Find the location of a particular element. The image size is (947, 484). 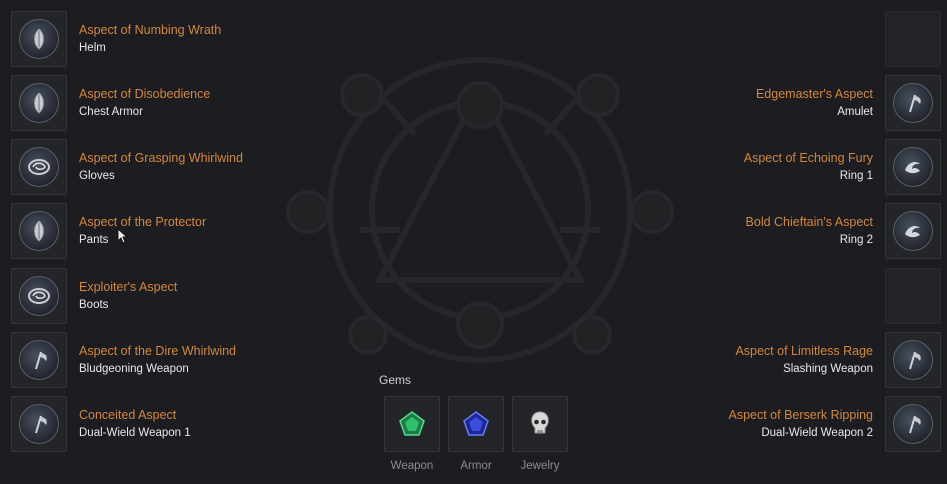

ring-2-aspect-icon-frame is located at coordinates (913, 231).